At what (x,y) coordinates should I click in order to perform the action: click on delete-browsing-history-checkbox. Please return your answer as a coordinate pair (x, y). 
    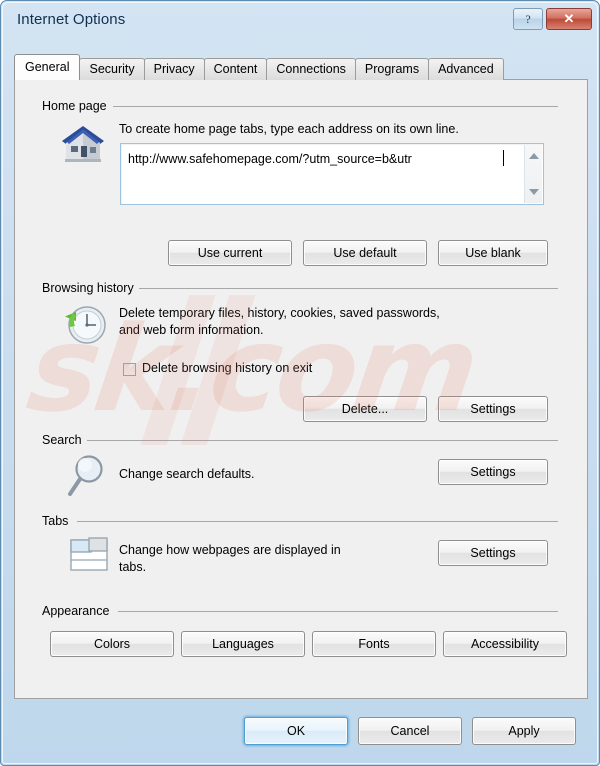
    Looking at the image, I should click on (129, 369).